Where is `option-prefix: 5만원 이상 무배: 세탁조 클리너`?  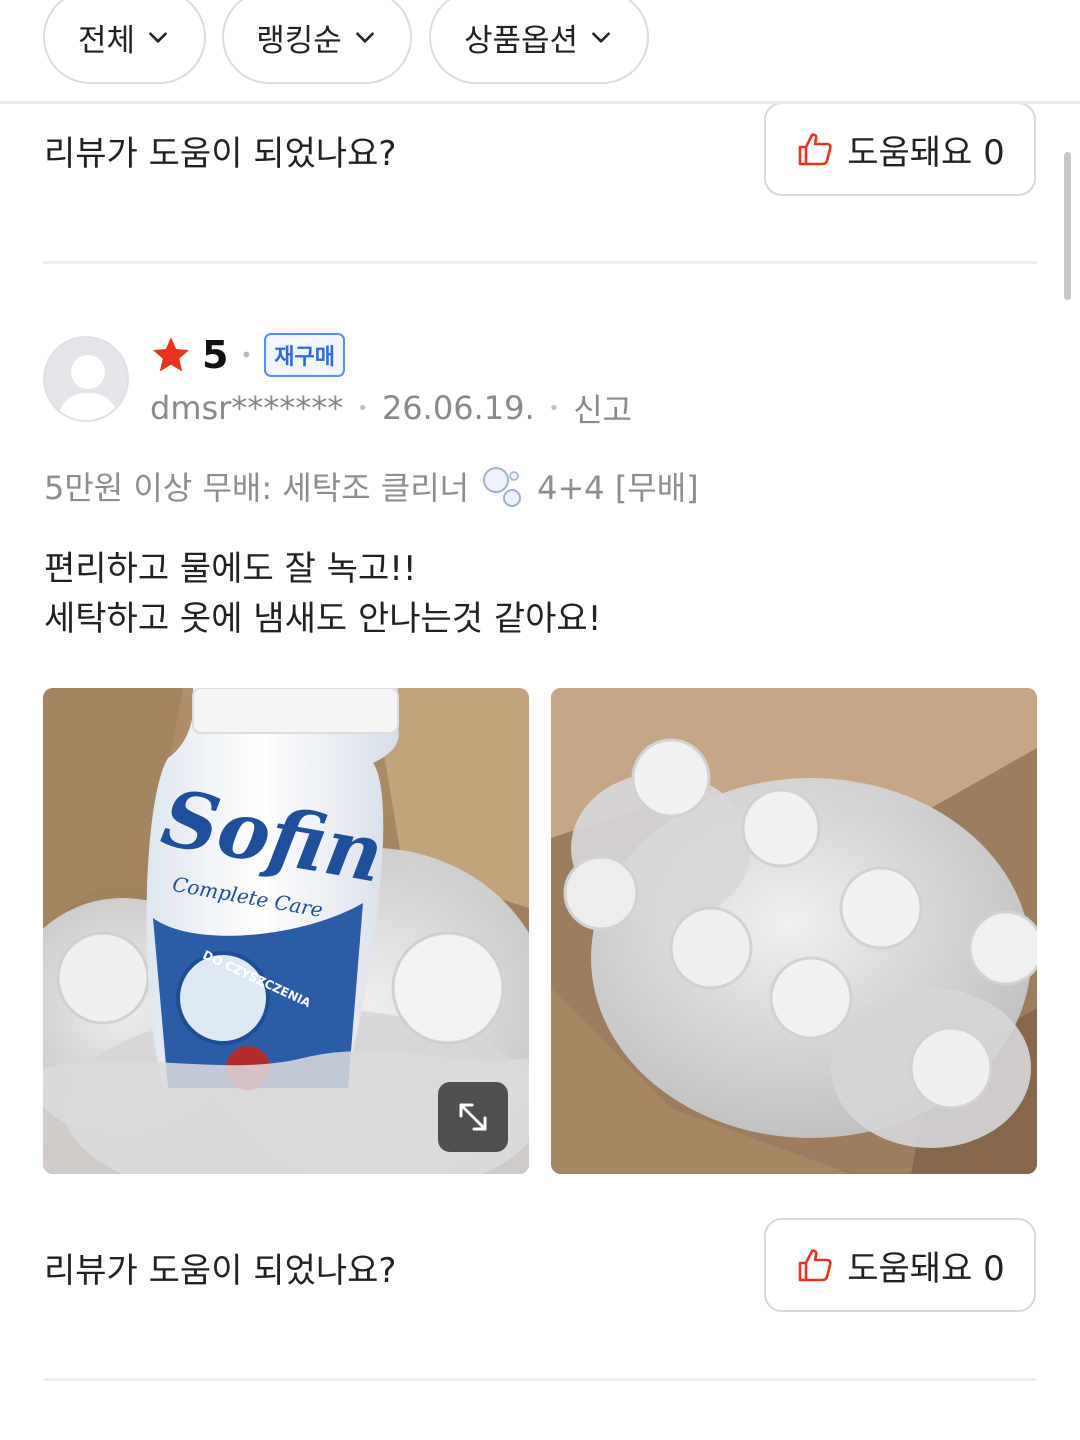 option-prefix: 5만원 이상 무배: 세탁조 클리너 is located at coordinates (257, 488).